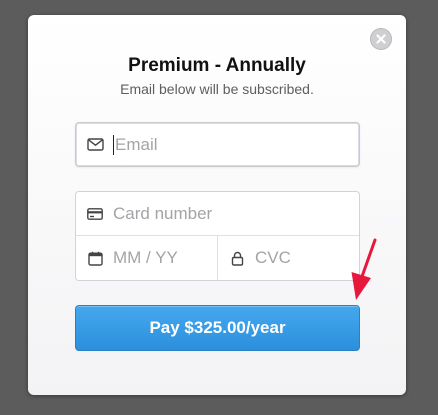  What do you see at coordinates (237, 258) in the screenshot?
I see `lock-icon` at bounding box center [237, 258].